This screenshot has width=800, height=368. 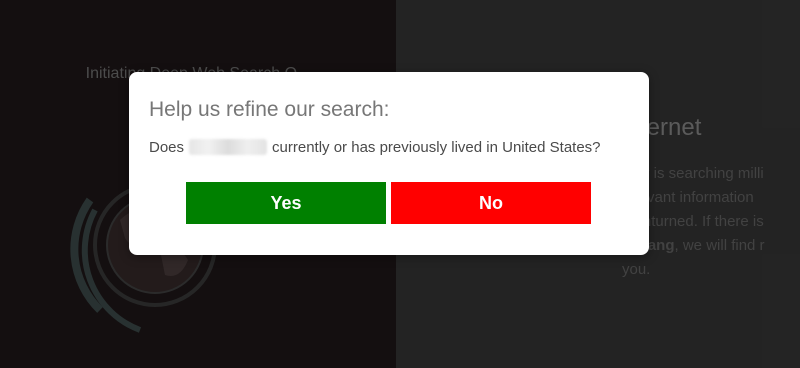 I want to click on redacted-name, so click(x=228, y=147).